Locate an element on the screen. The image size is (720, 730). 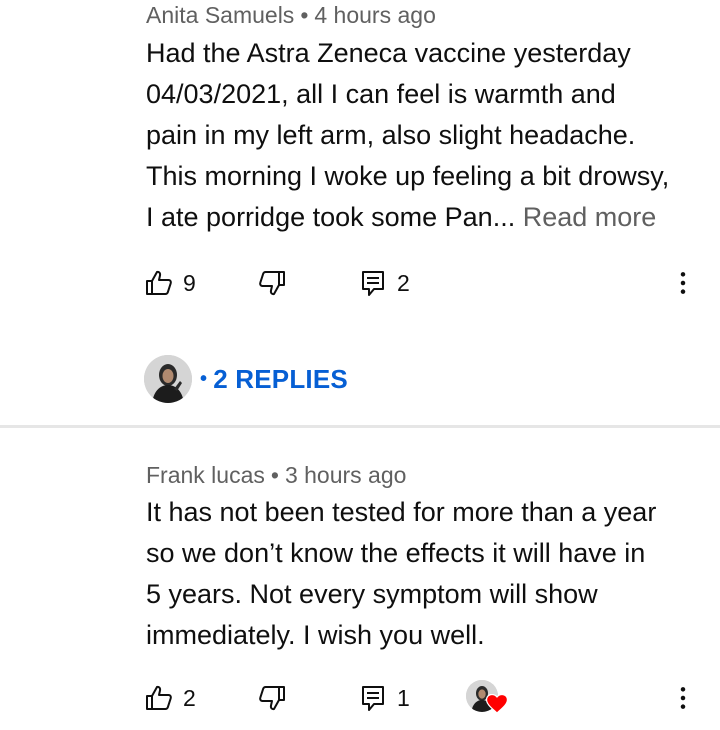
comment-meta: Frank lucas • 3 hours ago is located at coordinates (276, 475).